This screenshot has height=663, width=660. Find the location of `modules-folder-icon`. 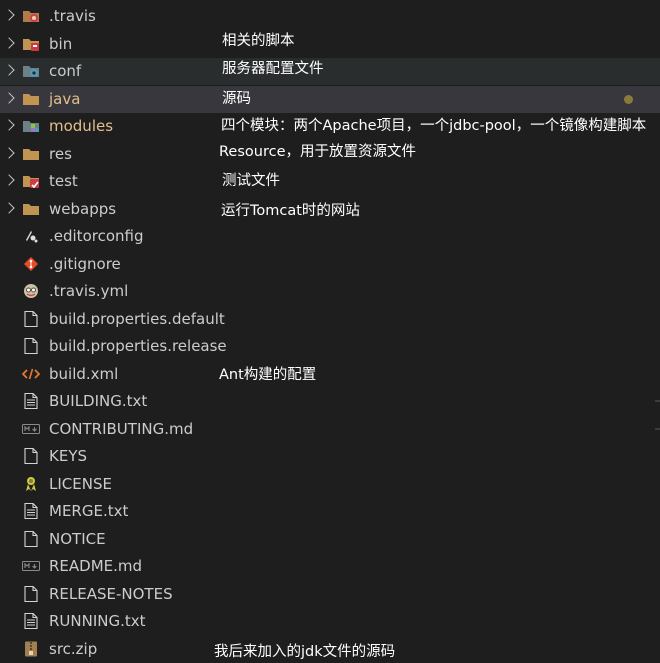

modules-folder-icon is located at coordinates (31, 126).